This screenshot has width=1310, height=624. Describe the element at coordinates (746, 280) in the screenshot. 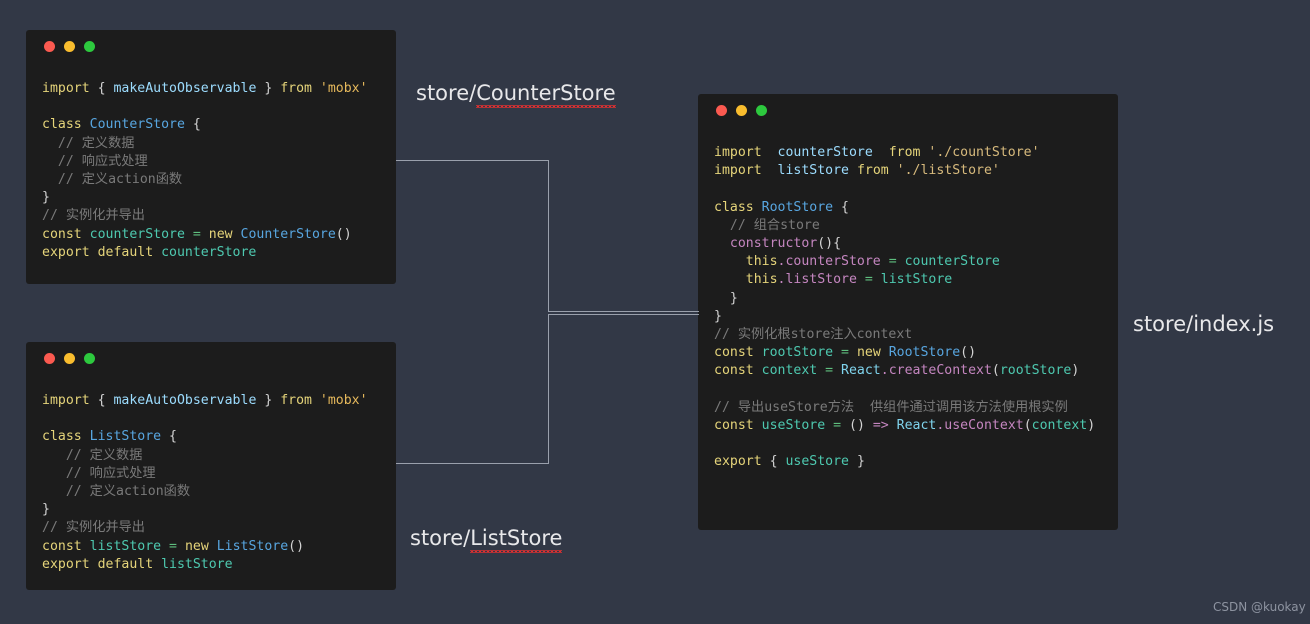

I see `code-token: this` at that location.